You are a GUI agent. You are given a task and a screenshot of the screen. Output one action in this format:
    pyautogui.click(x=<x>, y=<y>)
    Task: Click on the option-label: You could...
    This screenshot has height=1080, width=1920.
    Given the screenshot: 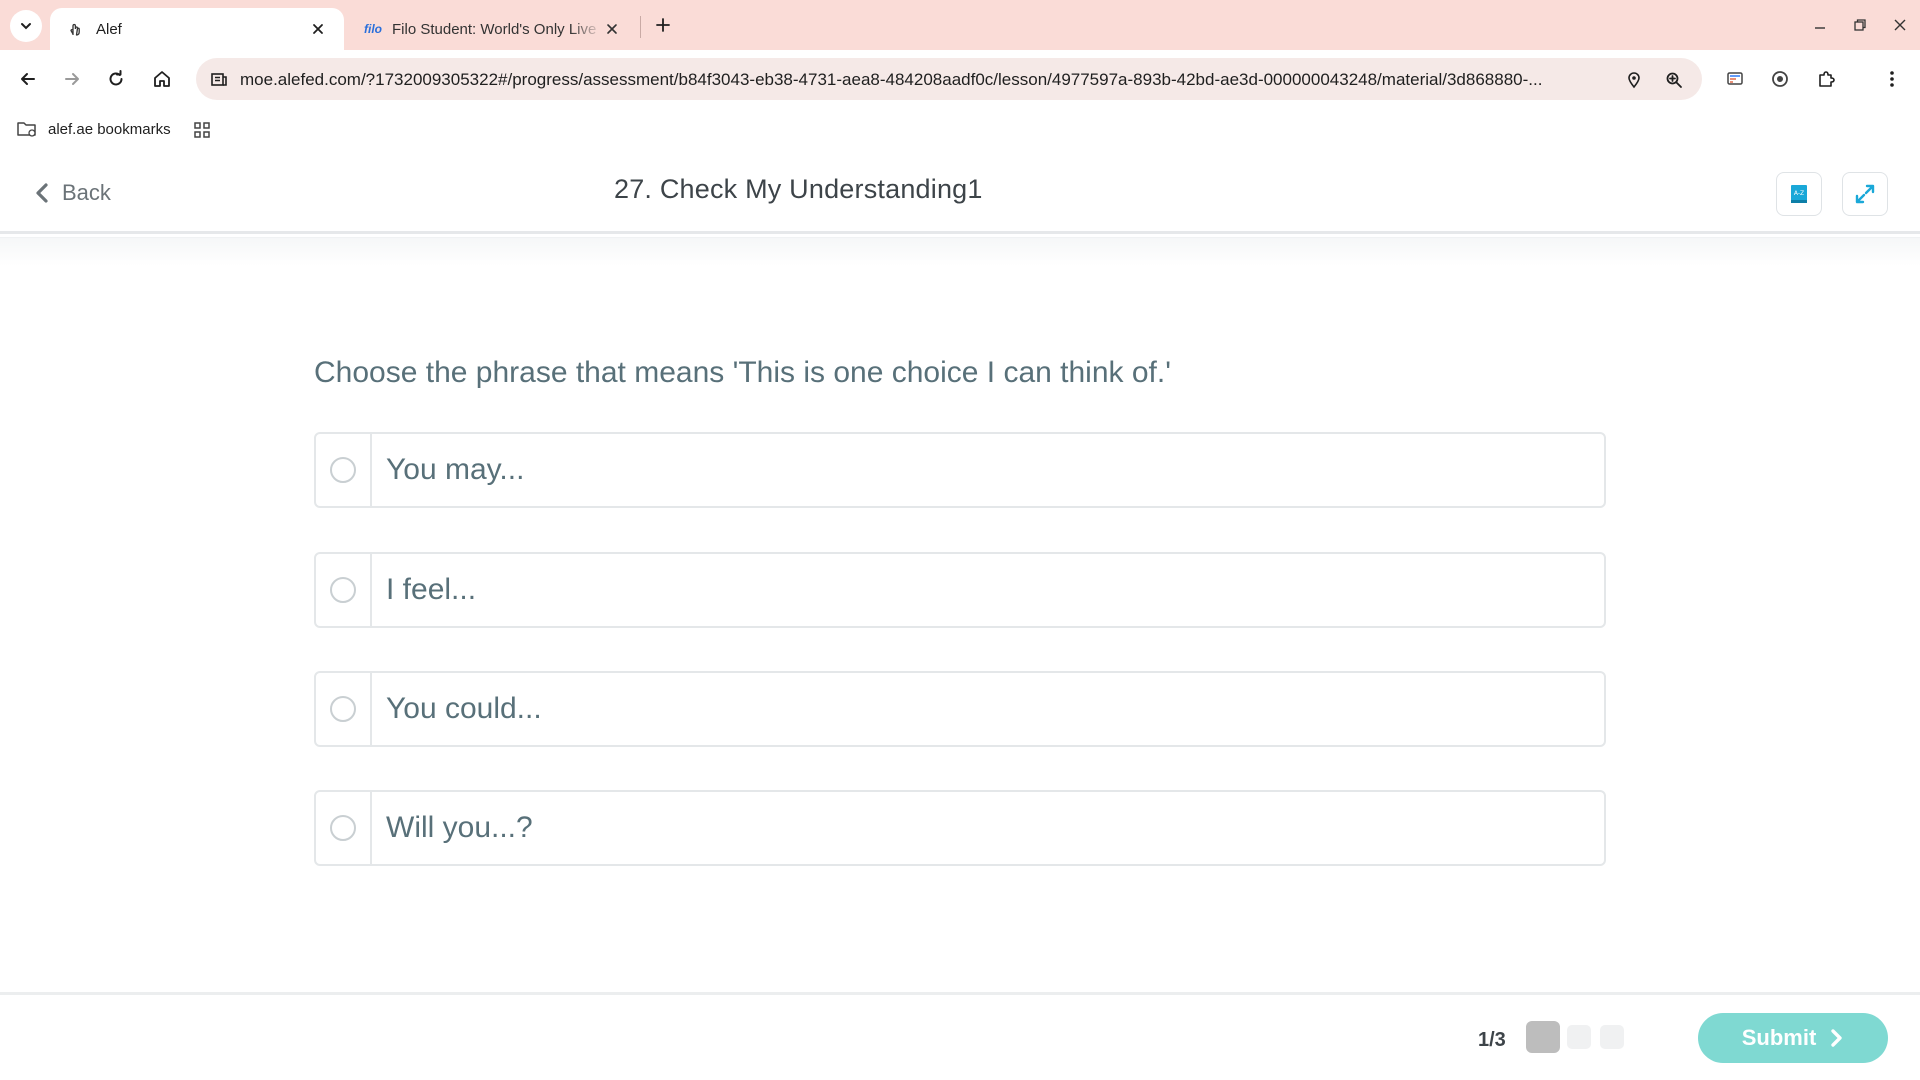 What is the action you would take?
    pyautogui.click(x=464, y=708)
    